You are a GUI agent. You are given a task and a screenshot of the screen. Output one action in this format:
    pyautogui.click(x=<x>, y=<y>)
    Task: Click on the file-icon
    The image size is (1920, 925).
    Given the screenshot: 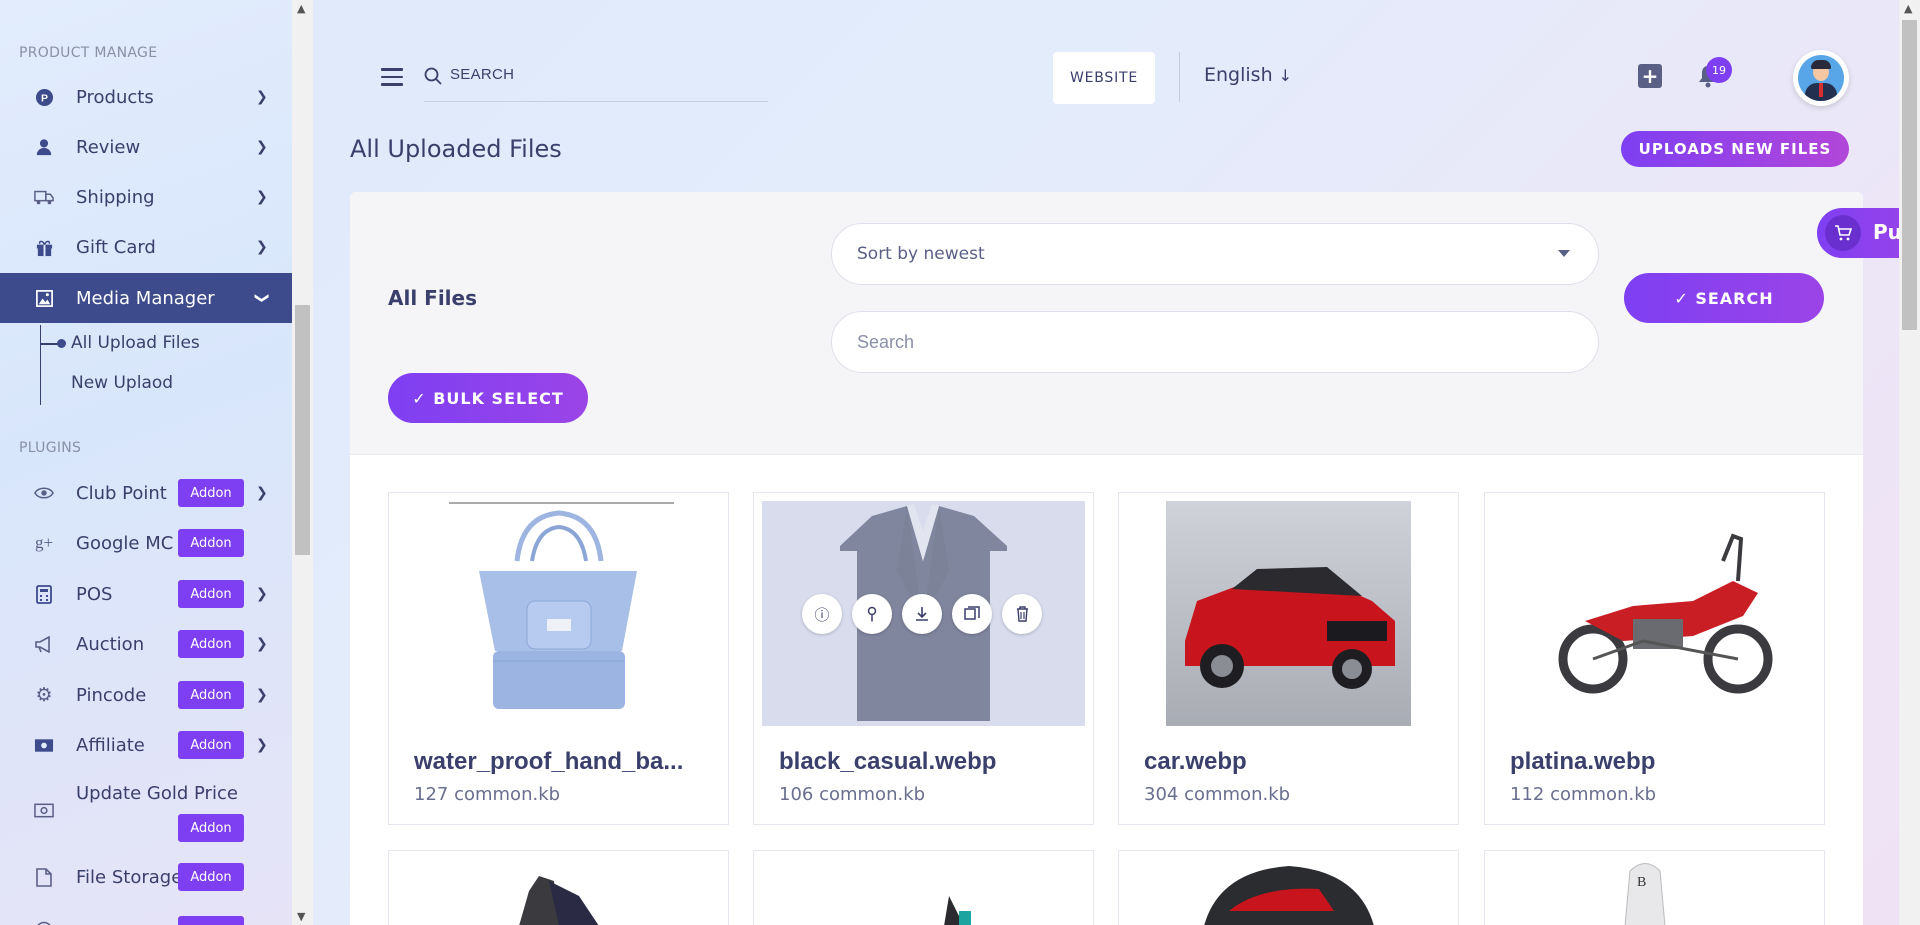 What is the action you would take?
    pyautogui.click(x=44, y=877)
    